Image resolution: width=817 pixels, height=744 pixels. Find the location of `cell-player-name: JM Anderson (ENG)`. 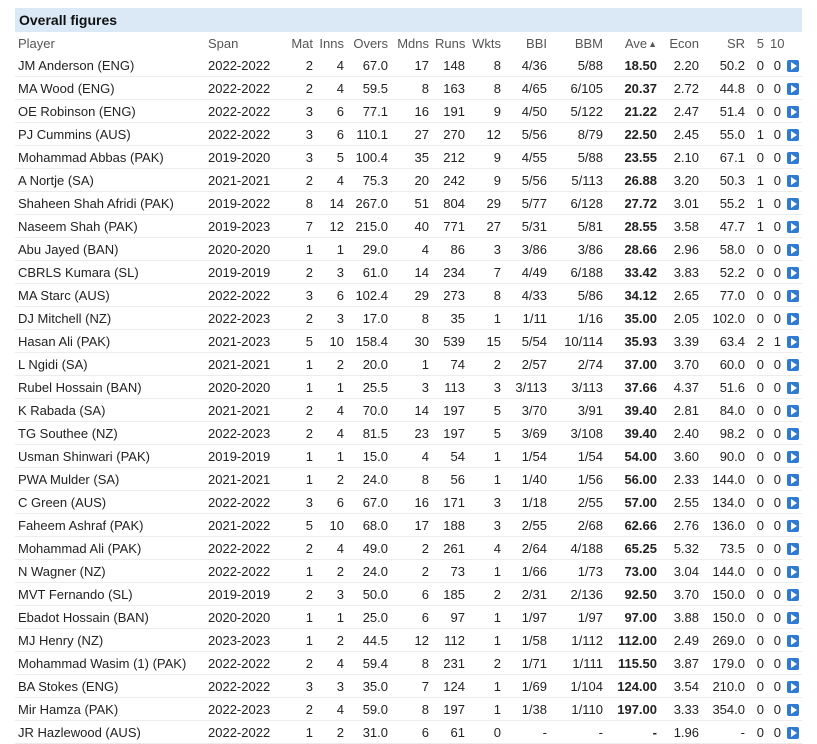

cell-player-name: JM Anderson (ENG) is located at coordinates (110, 65).